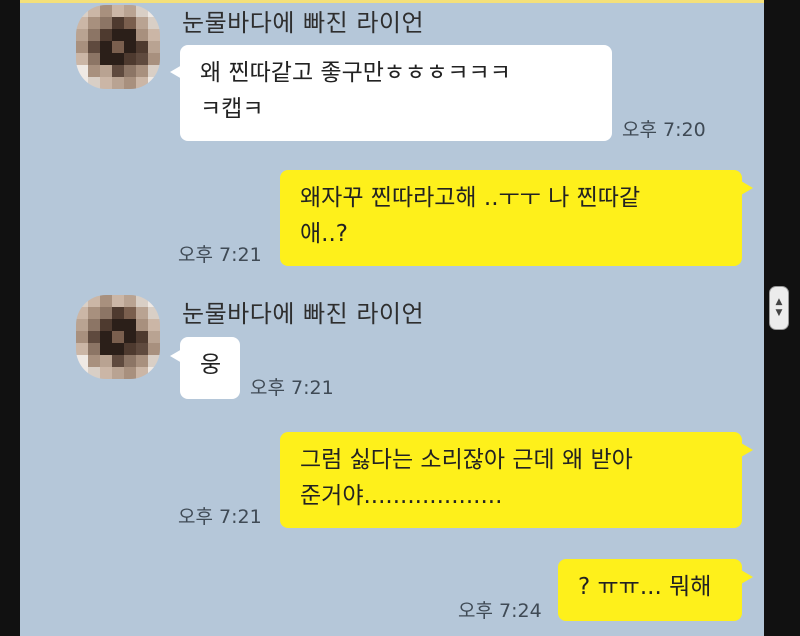  What do you see at coordinates (664, 130) in the screenshot?
I see `message-time: 오후 7:20` at bounding box center [664, 130].